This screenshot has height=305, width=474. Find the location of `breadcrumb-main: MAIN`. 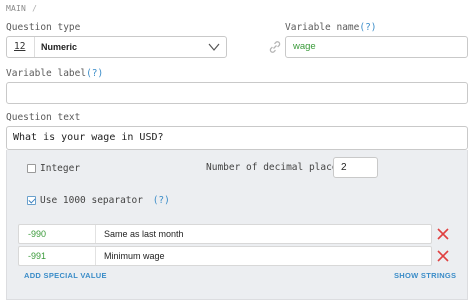

breadcrumb-main: MAIN is located at coordinates (16, 8).